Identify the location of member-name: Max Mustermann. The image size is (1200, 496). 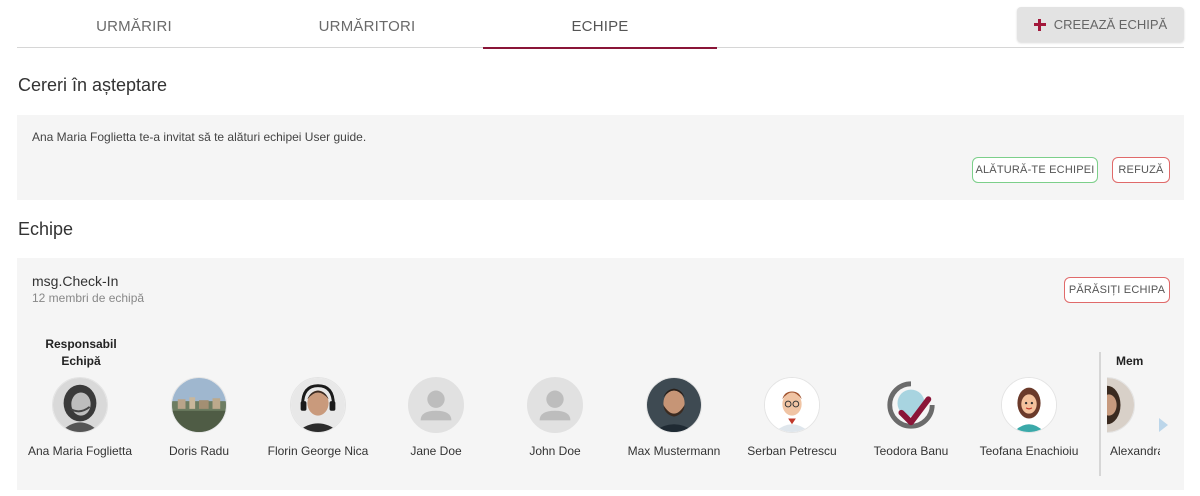
(674, 451).